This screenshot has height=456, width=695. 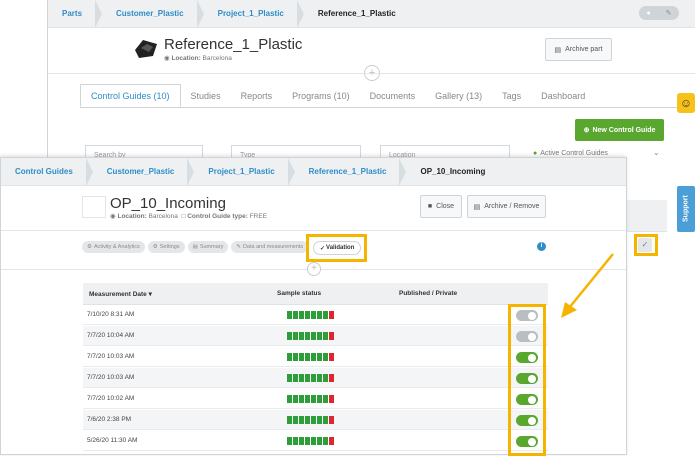 I want to click on summary-icon: ▤, so click(x=195, y=247).